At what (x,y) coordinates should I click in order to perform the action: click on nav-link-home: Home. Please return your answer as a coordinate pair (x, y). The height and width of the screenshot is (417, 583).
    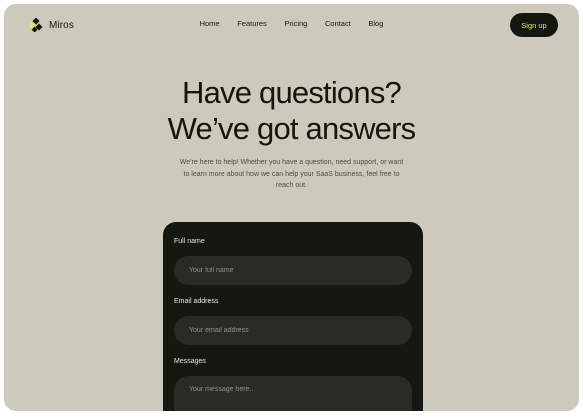
    Looking at the image, I should click on (210, 23).